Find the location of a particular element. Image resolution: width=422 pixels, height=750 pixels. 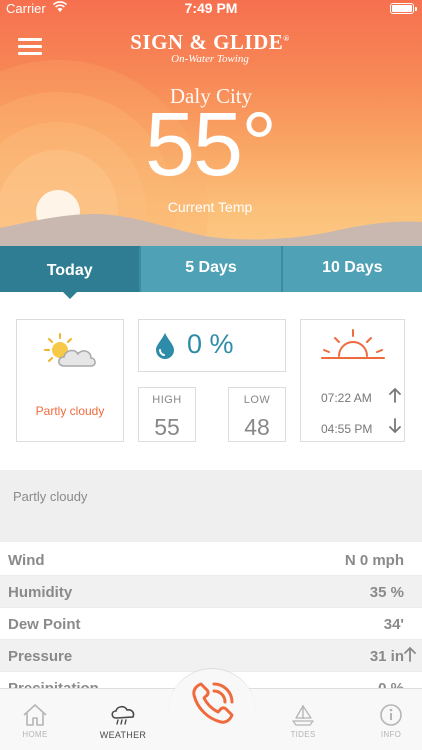

tab-5-days: 5 Days is located at coordinates (209, 269).